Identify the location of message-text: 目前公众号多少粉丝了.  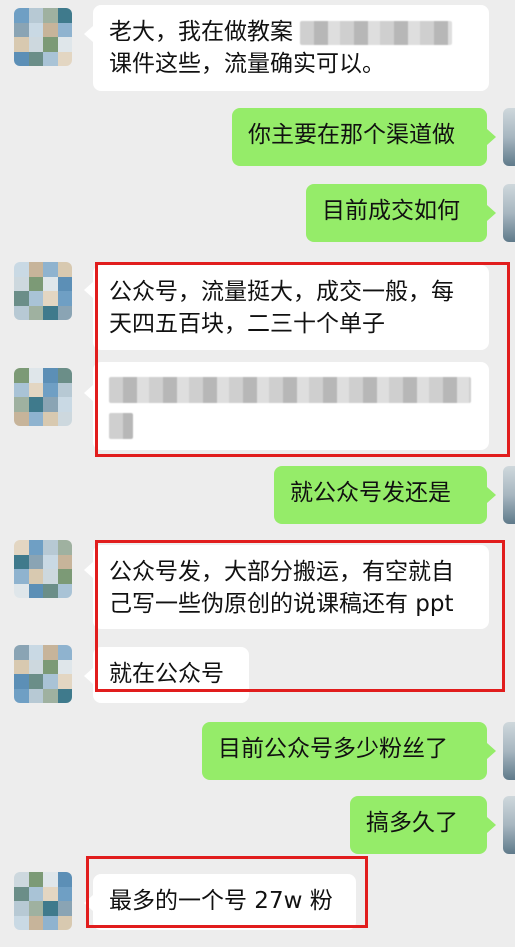
(333, 749).